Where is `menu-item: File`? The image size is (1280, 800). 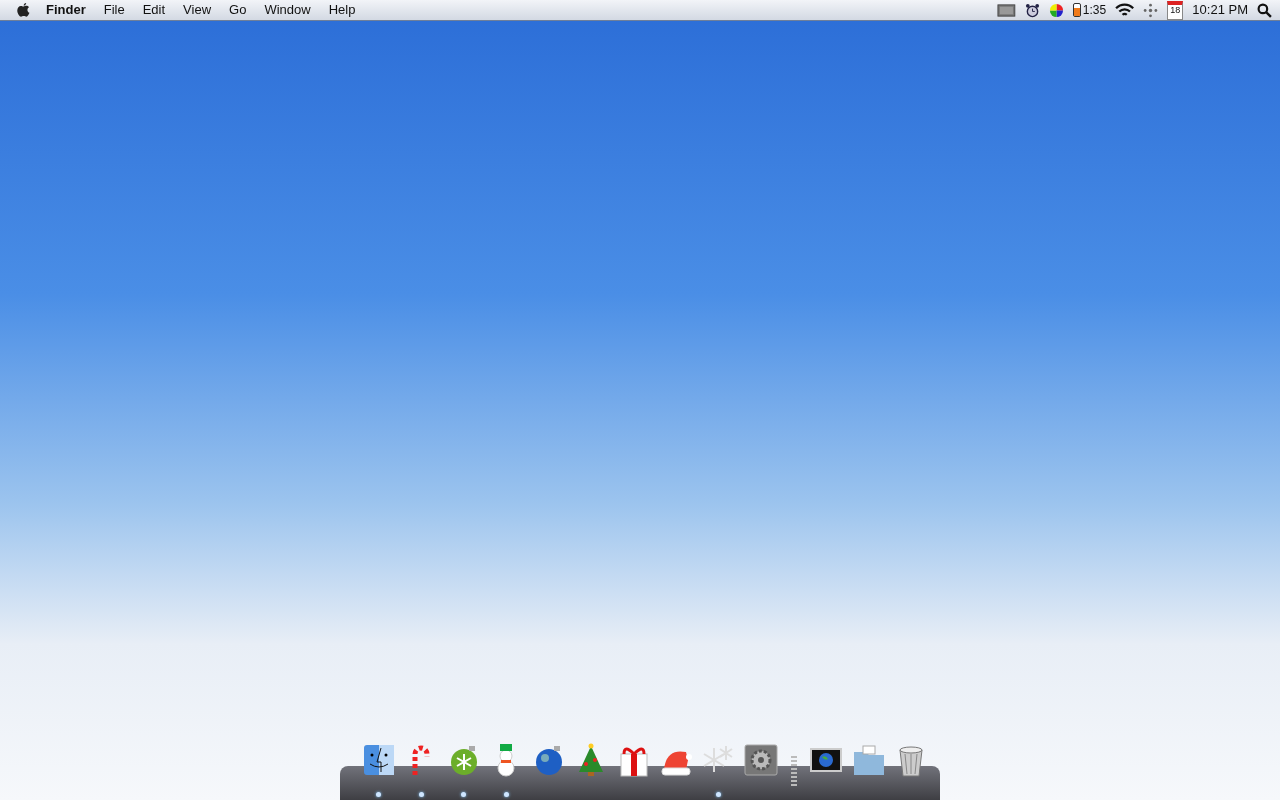 menu-item: File is located at coordinates (114, 10).